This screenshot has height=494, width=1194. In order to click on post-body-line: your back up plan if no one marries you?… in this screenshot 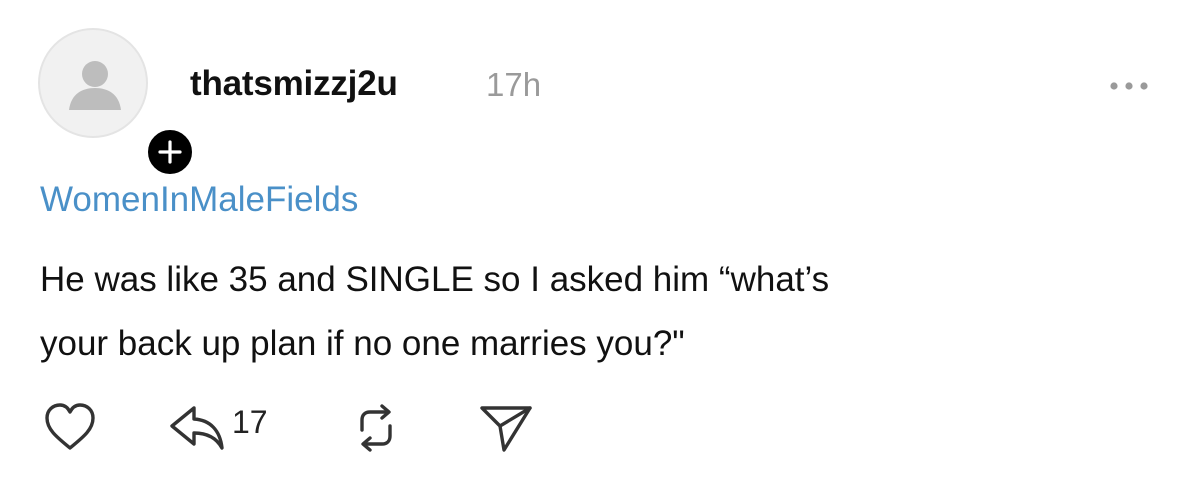, I will do `click(362, 343)`.